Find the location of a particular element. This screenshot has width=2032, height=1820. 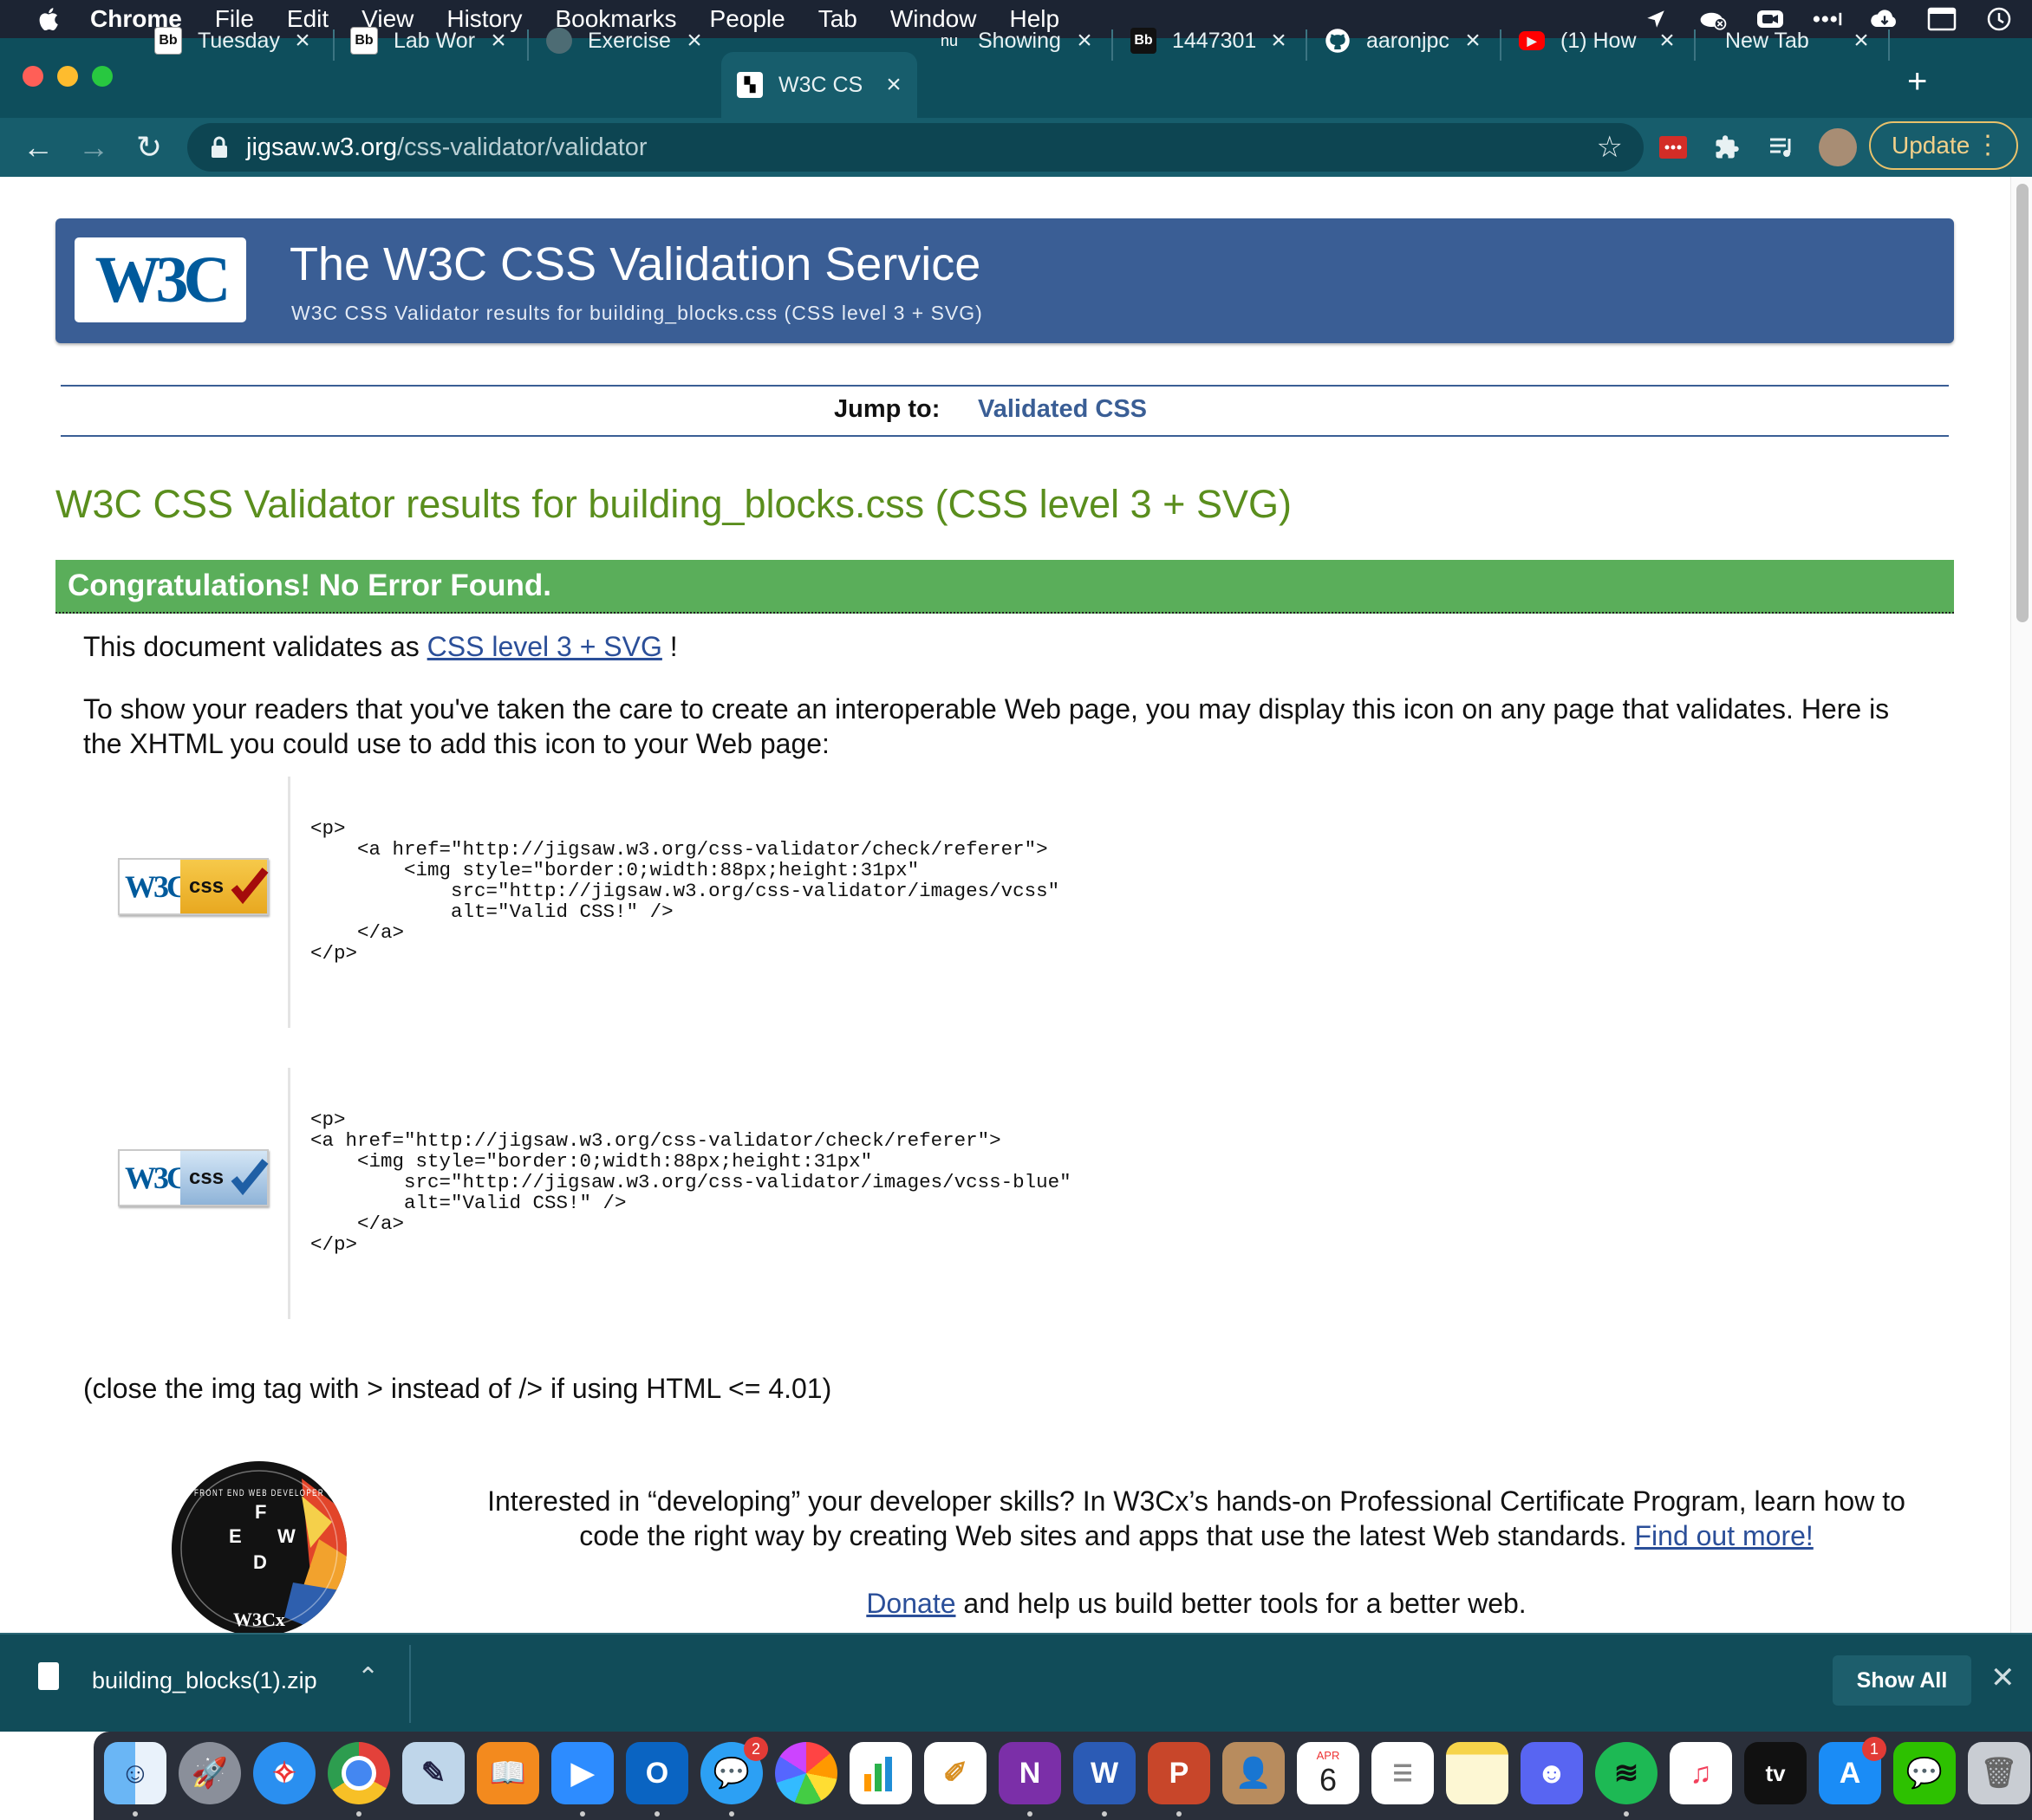

menu-people: People is located at coordinates (747, 19).